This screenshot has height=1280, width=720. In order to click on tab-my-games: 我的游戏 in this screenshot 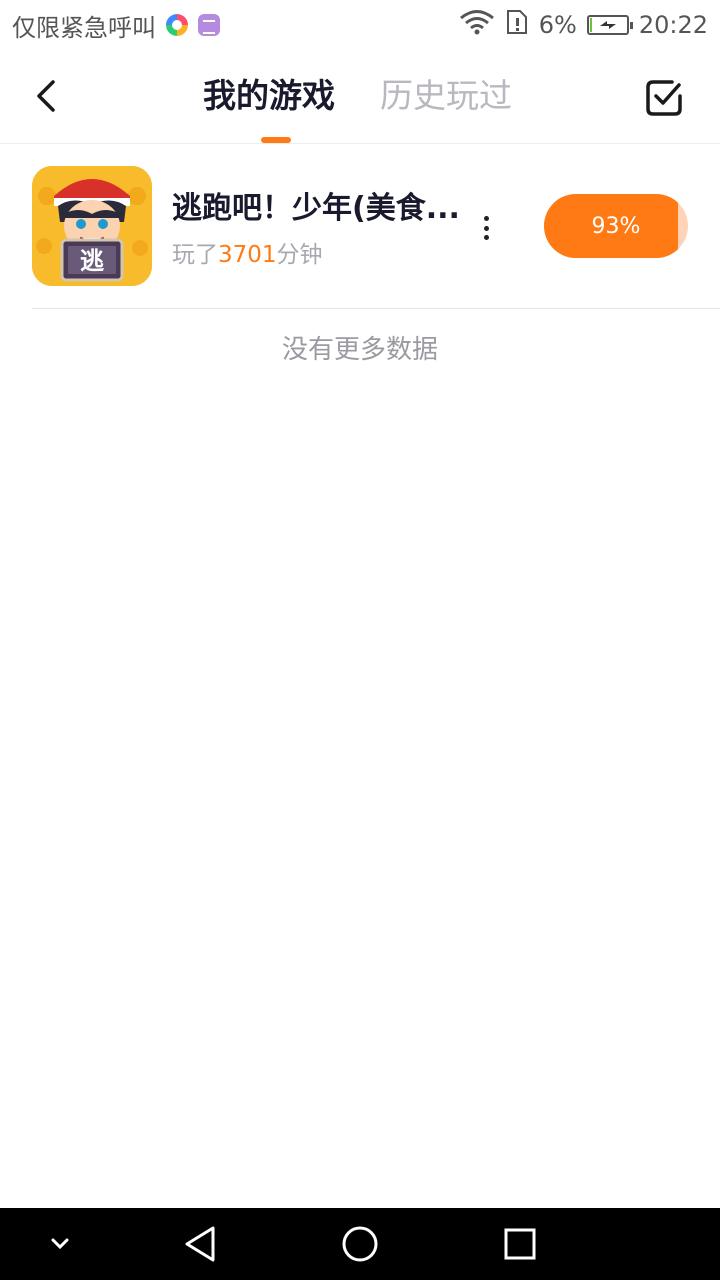, I will do `click(269, 96)`.